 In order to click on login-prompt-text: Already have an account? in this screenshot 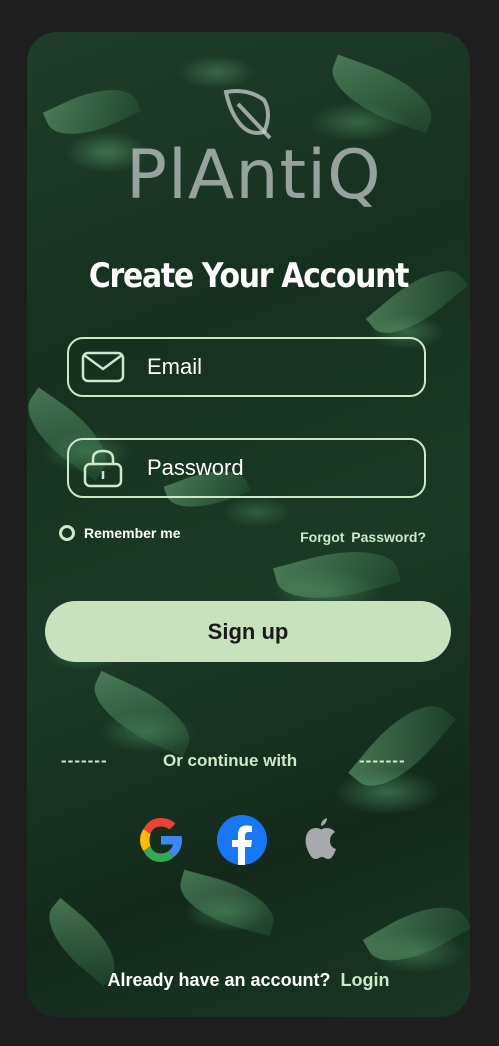, I will do `click(219, 980)`.